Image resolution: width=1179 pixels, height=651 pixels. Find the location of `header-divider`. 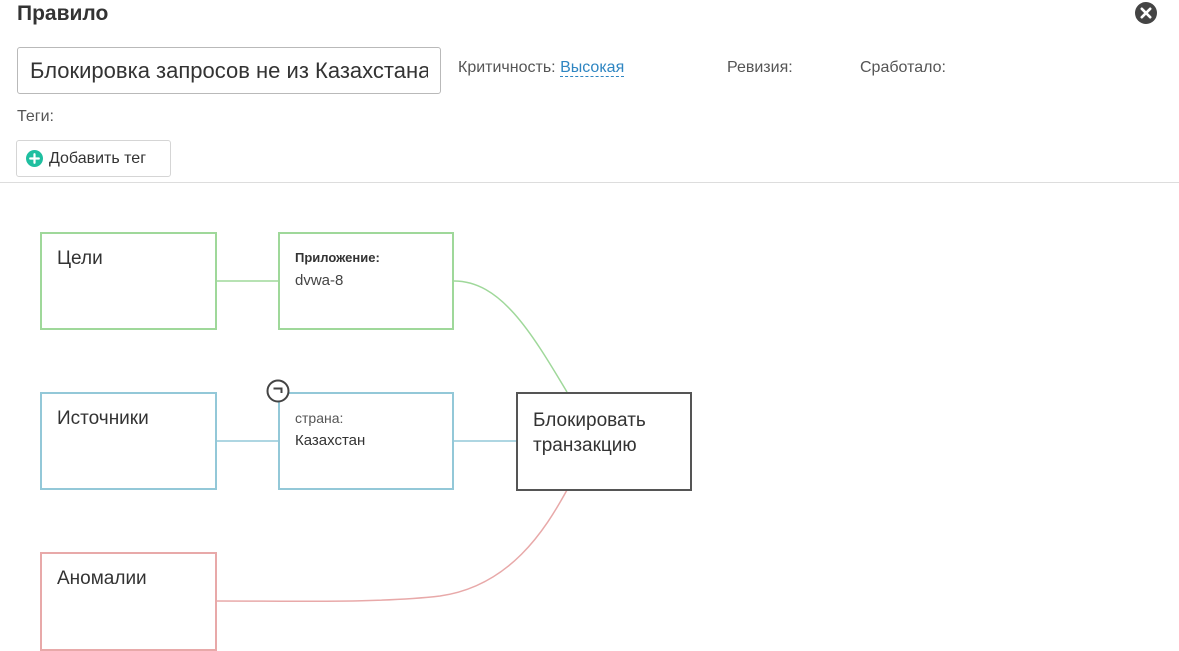

header-divider is located at coordinates (589, 182).